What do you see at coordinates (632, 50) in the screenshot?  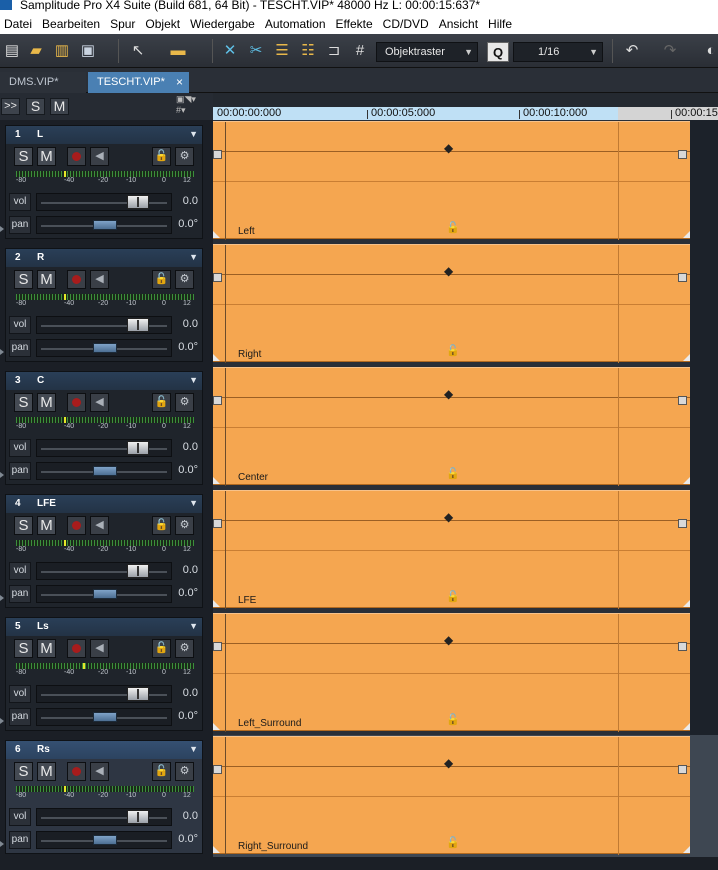 I see `undo-icon: ↶` at bounding box center [632, 50].